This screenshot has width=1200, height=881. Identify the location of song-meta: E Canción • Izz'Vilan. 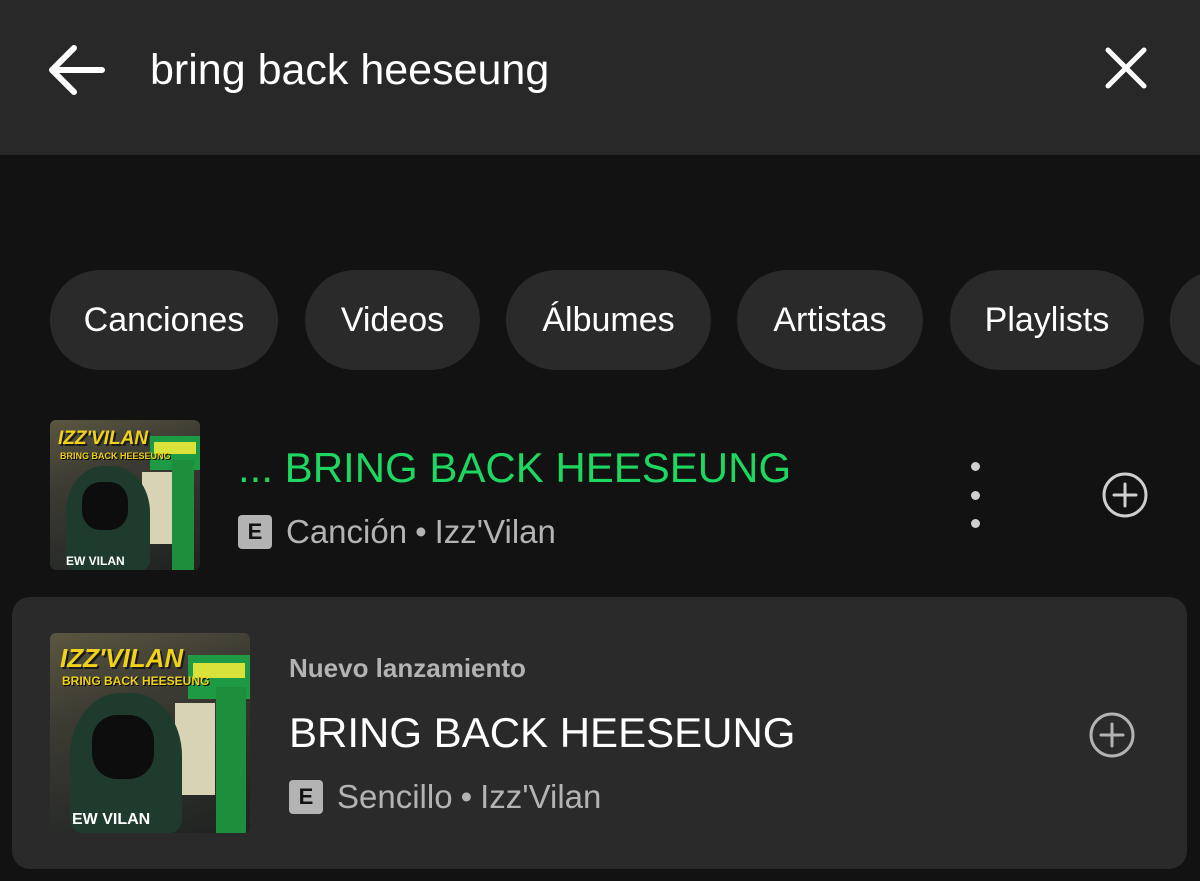
(397, 532).